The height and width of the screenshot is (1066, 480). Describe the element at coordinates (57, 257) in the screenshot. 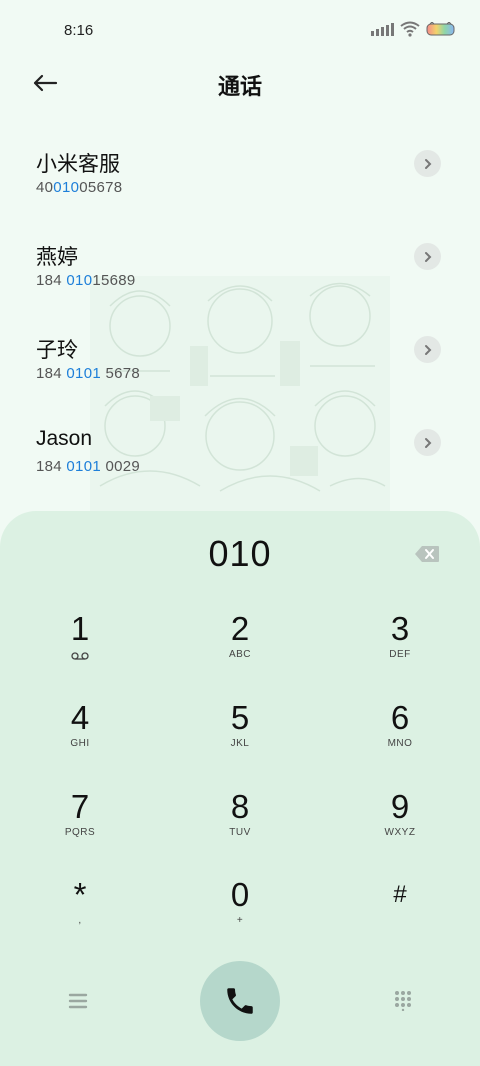

I see `contact-name: 燕婷` at that location.